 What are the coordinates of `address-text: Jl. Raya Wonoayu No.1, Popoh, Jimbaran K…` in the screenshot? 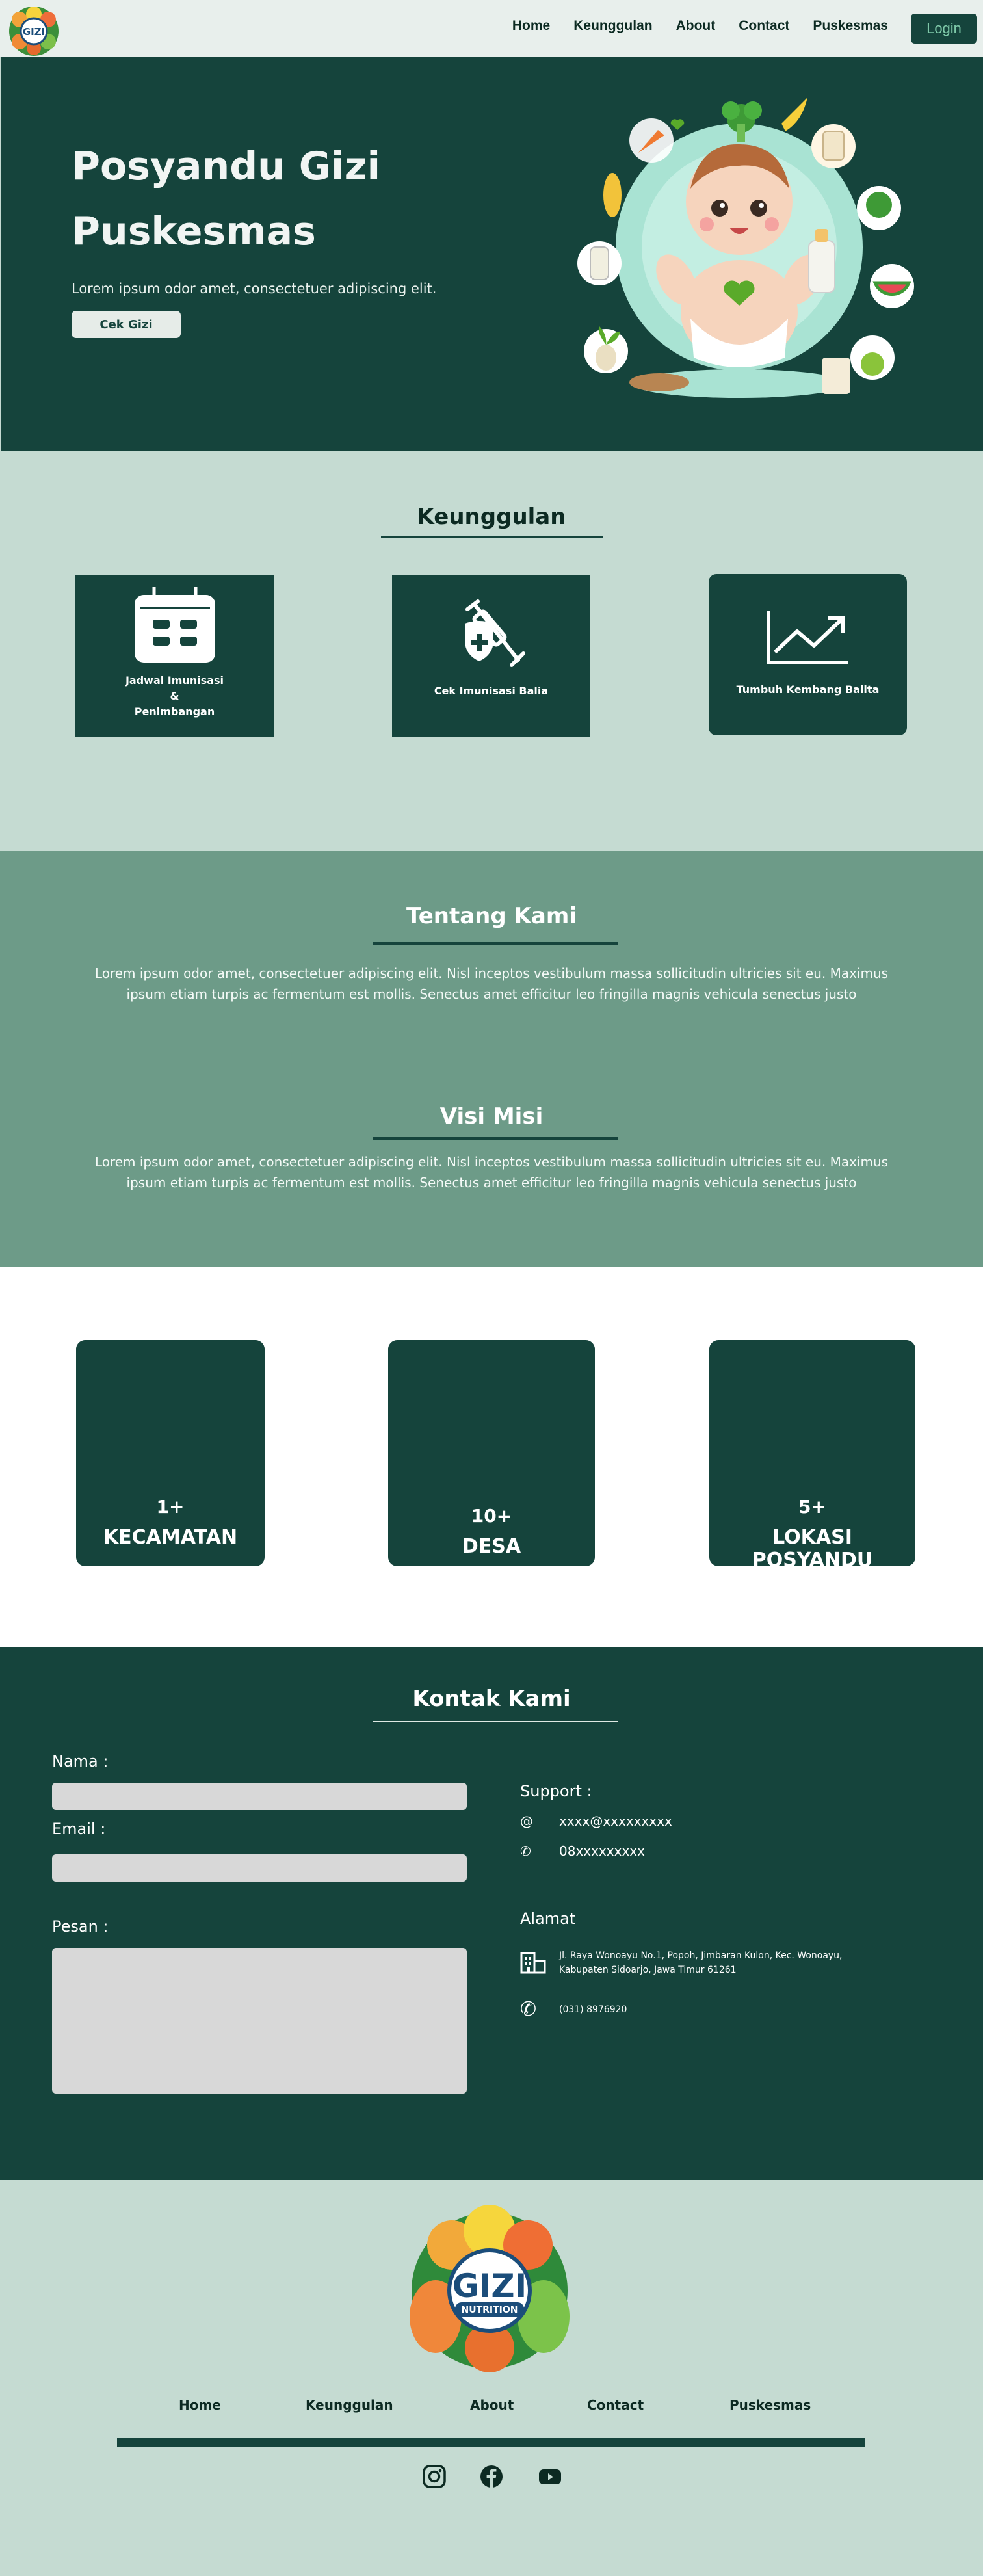 It's located at (701, 1963).